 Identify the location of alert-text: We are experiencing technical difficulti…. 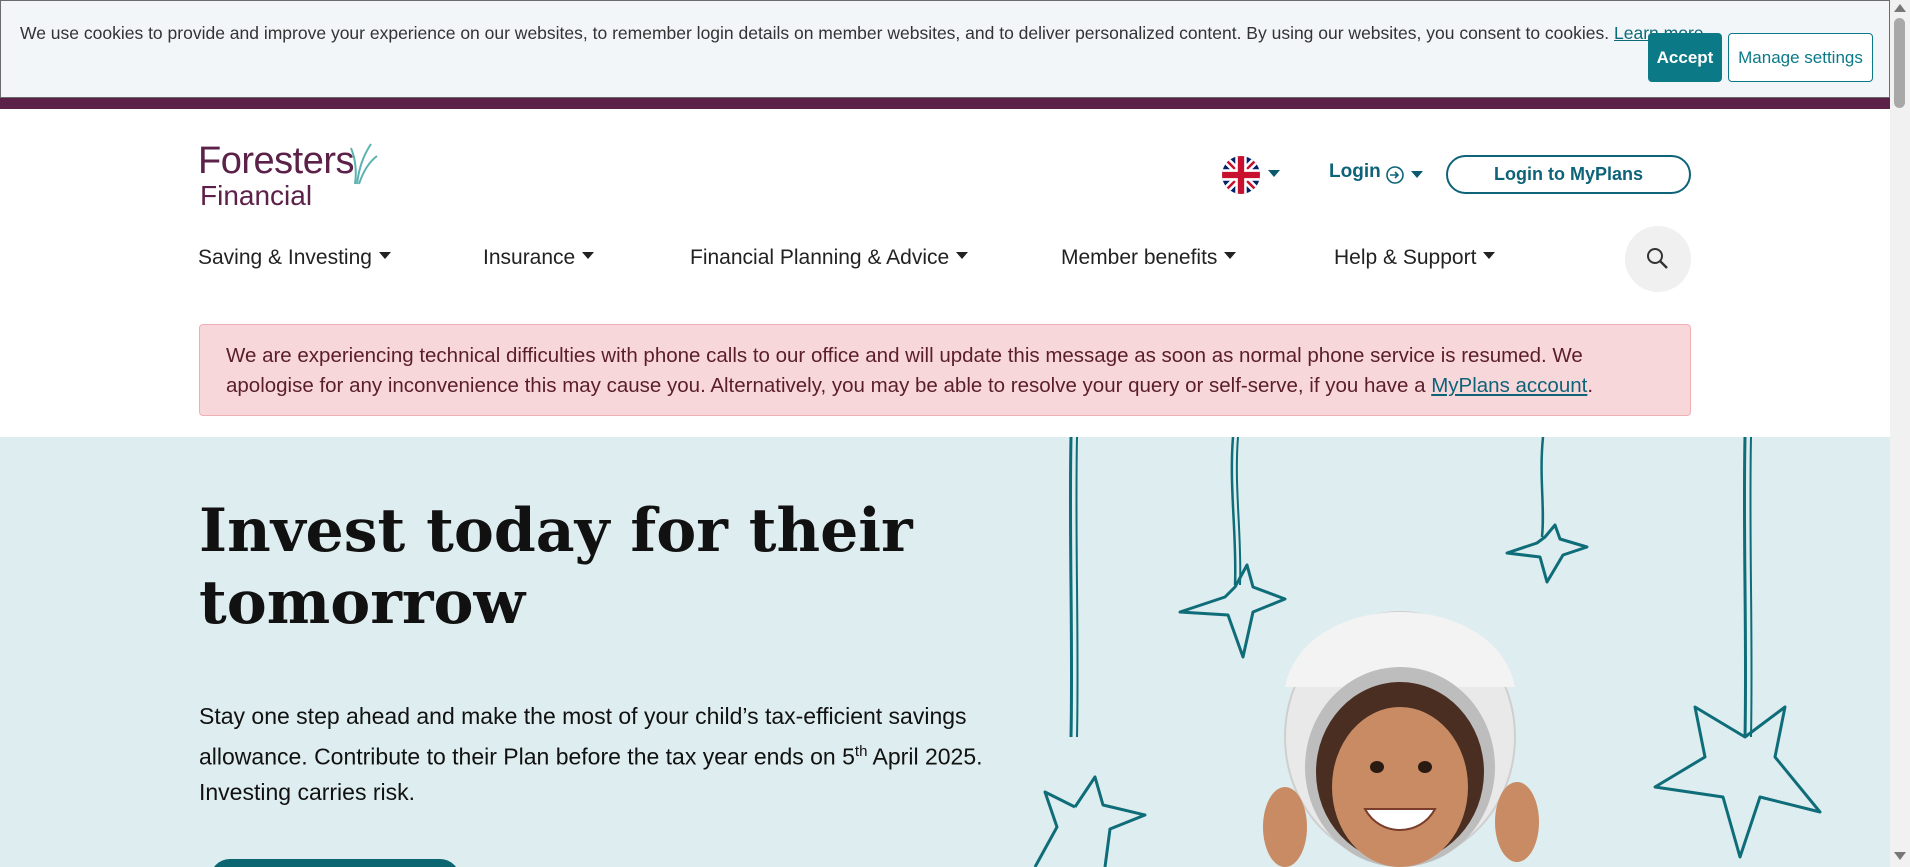
(946, 371).